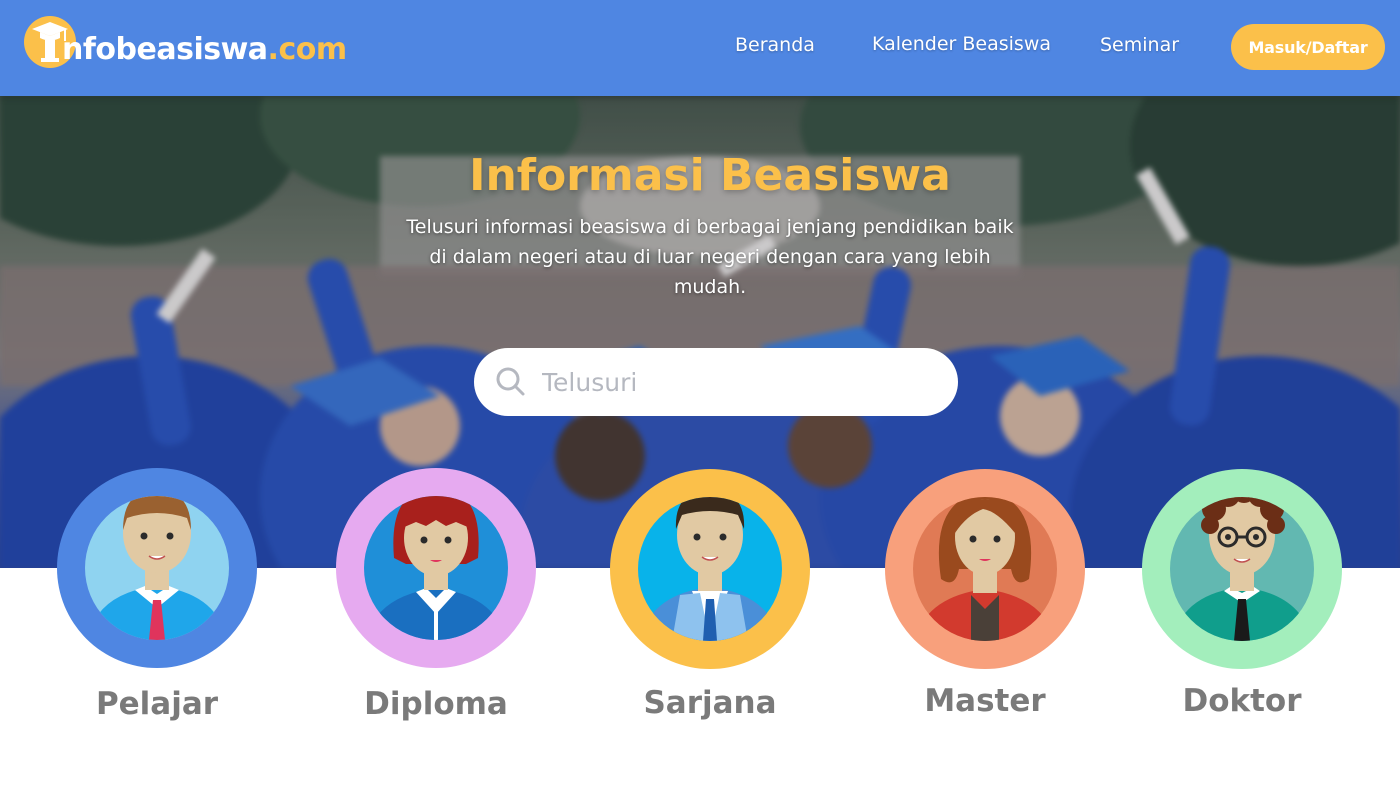  Describe the element at coordinates (1308, 47) in the screenshot. I see `login-register-button: Masuk/Daftar` at that location.